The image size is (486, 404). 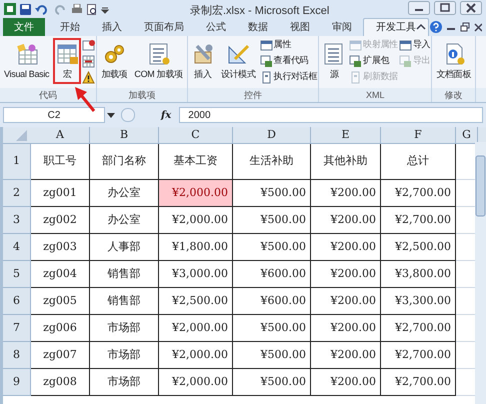 I want to click on table-cell: 市场部, so click(x=124, y=328).